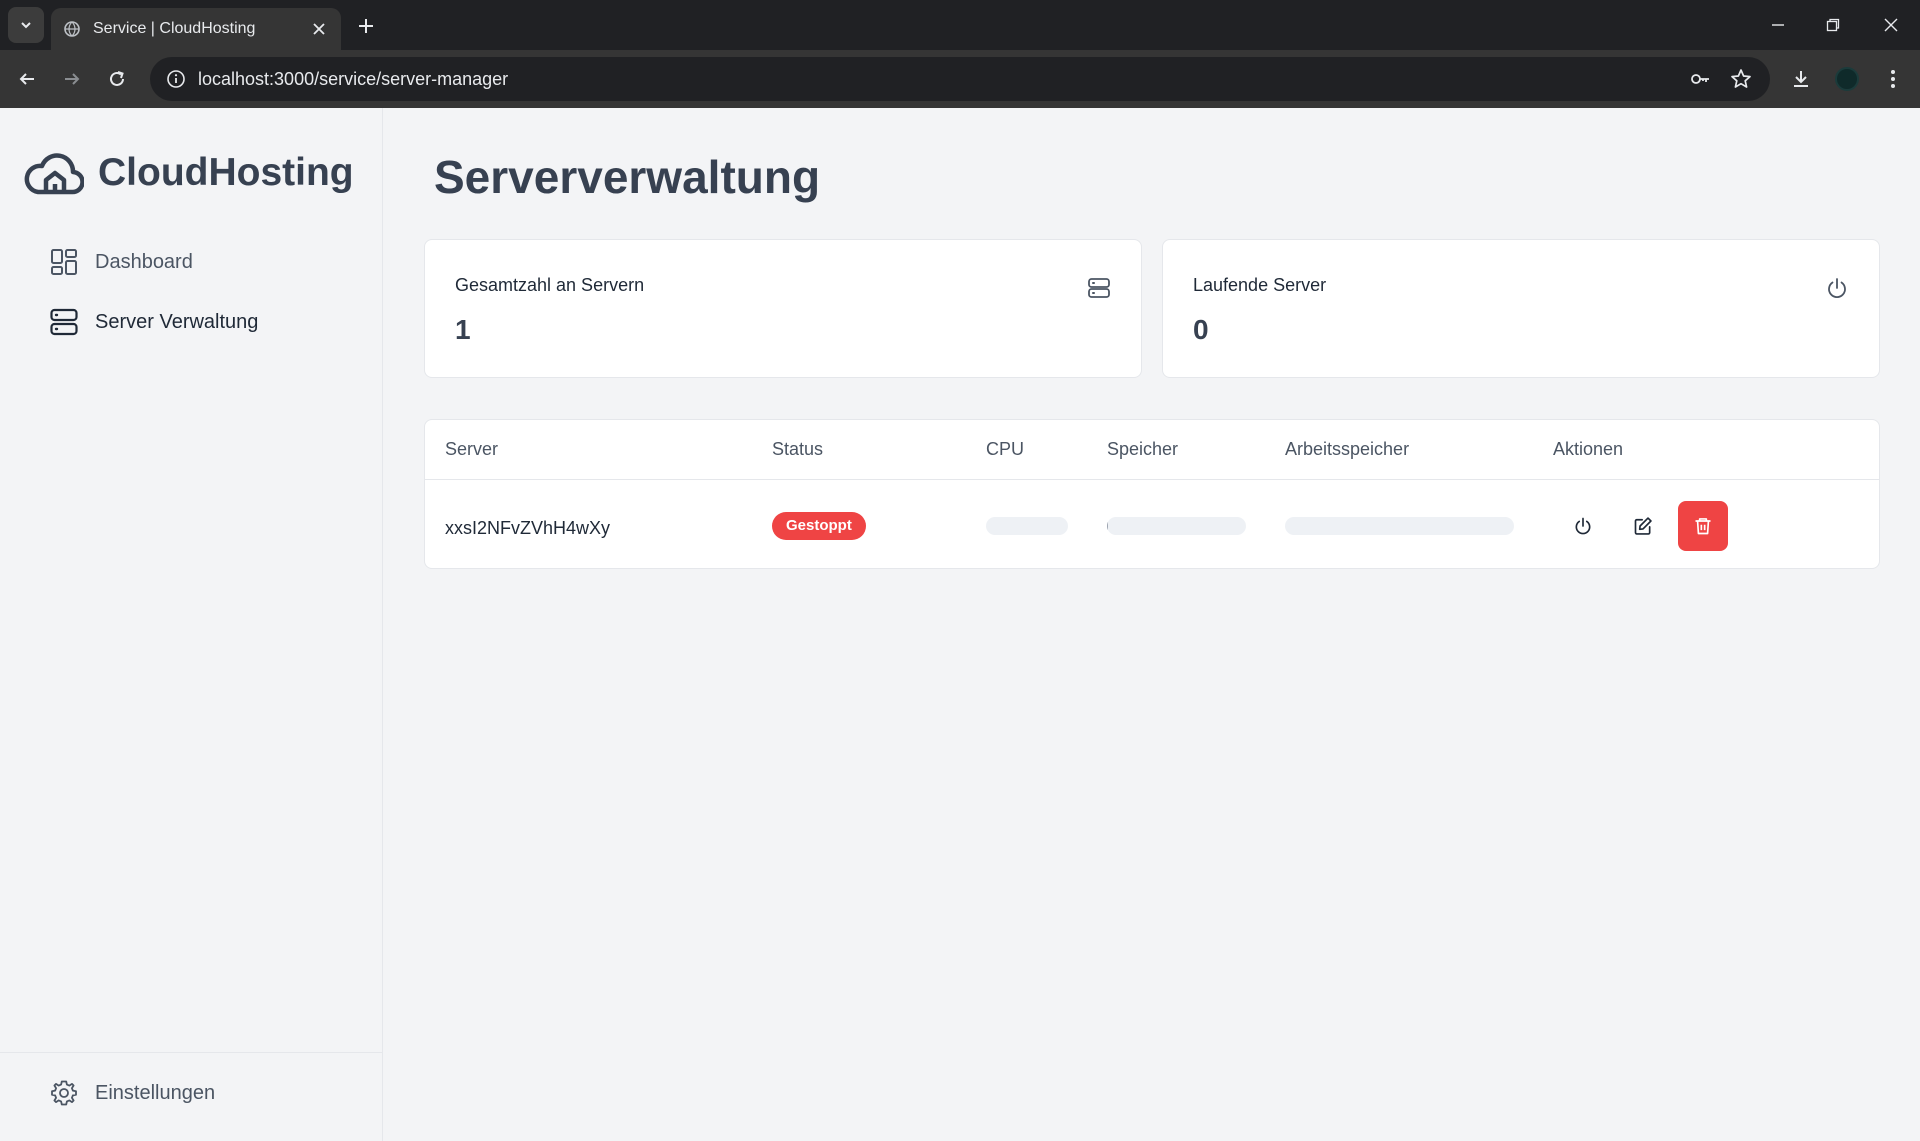  I want to click on dashboard-grid-icon, so click(64, 262).